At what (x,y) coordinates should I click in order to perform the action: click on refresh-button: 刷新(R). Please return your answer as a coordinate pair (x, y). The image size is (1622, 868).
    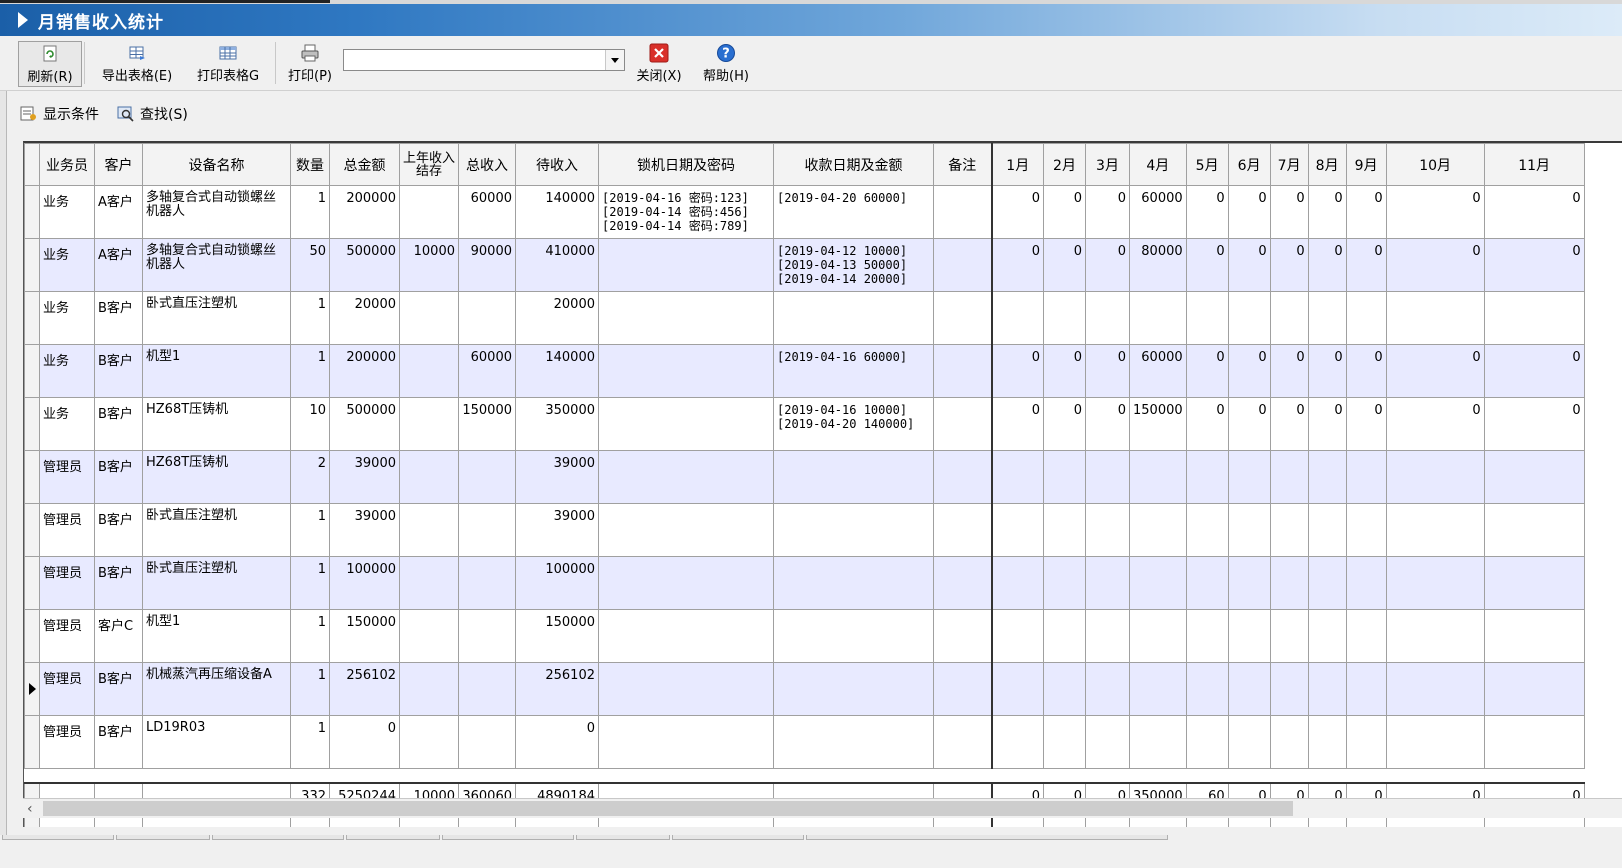
    Looking at the image, I should click on (50, 64).